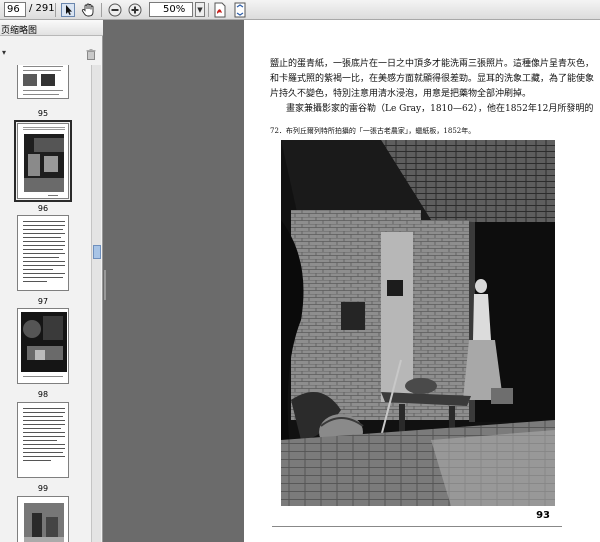 This screenshot has width=600, height=542. What do you see at coordinates (15, 9) in the screenshot?
I see `page-number-input: 96` at bounding box center [15, 9].